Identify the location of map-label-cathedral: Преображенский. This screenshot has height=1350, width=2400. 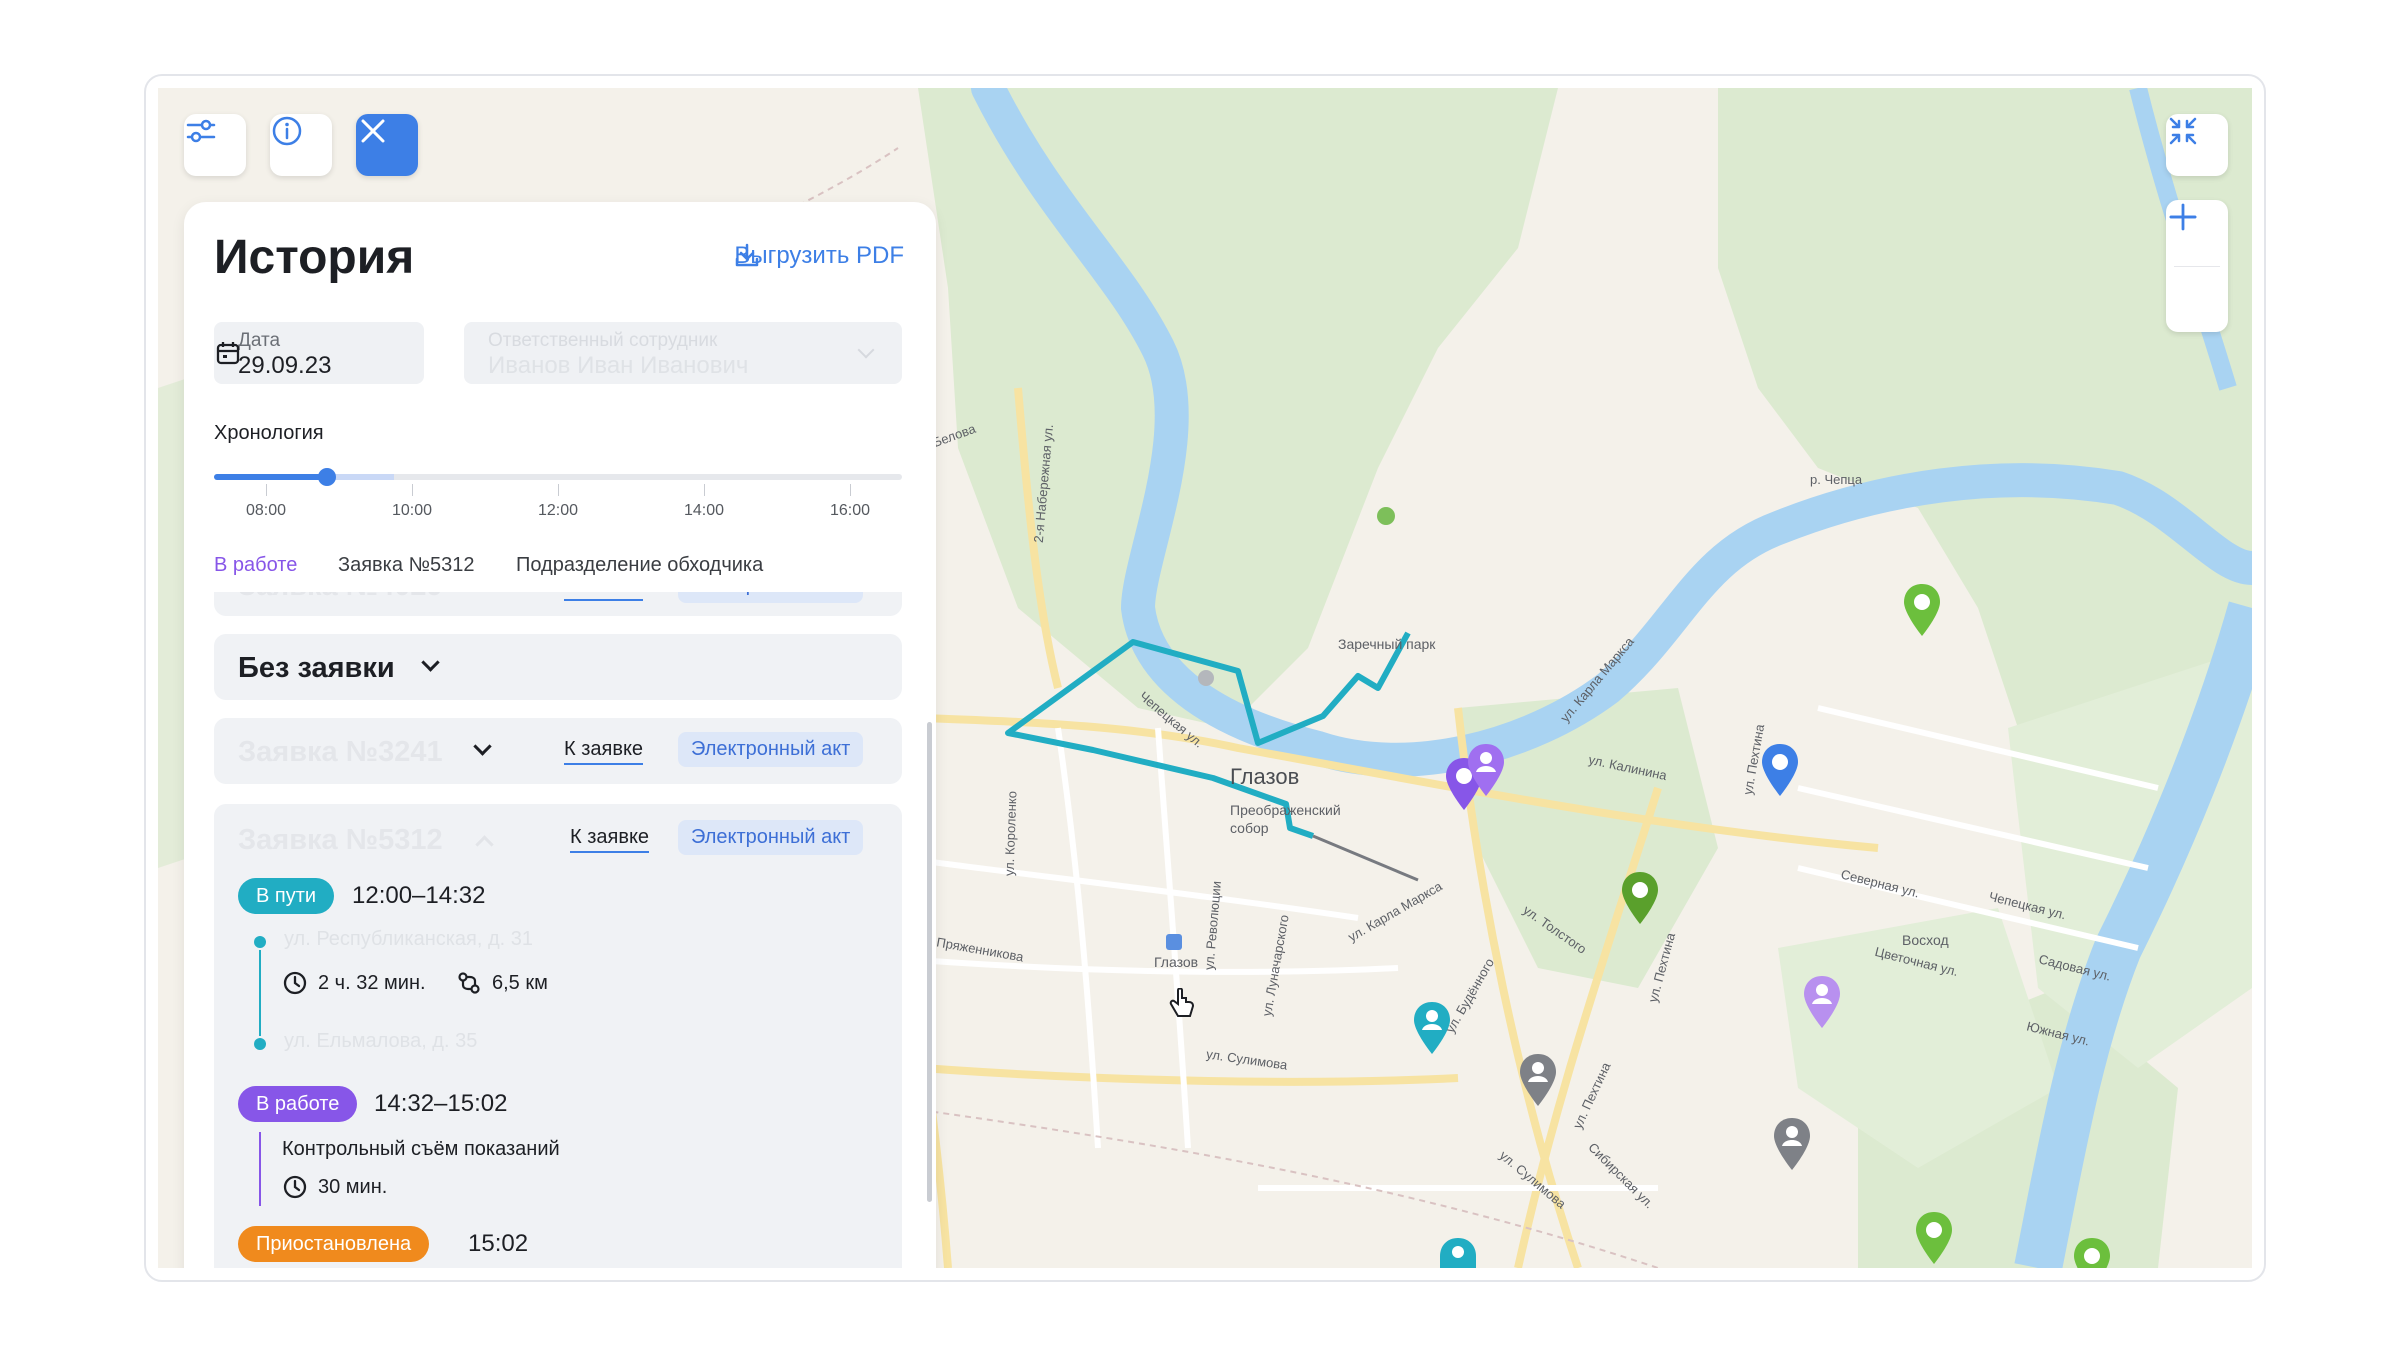
(1285, 810).